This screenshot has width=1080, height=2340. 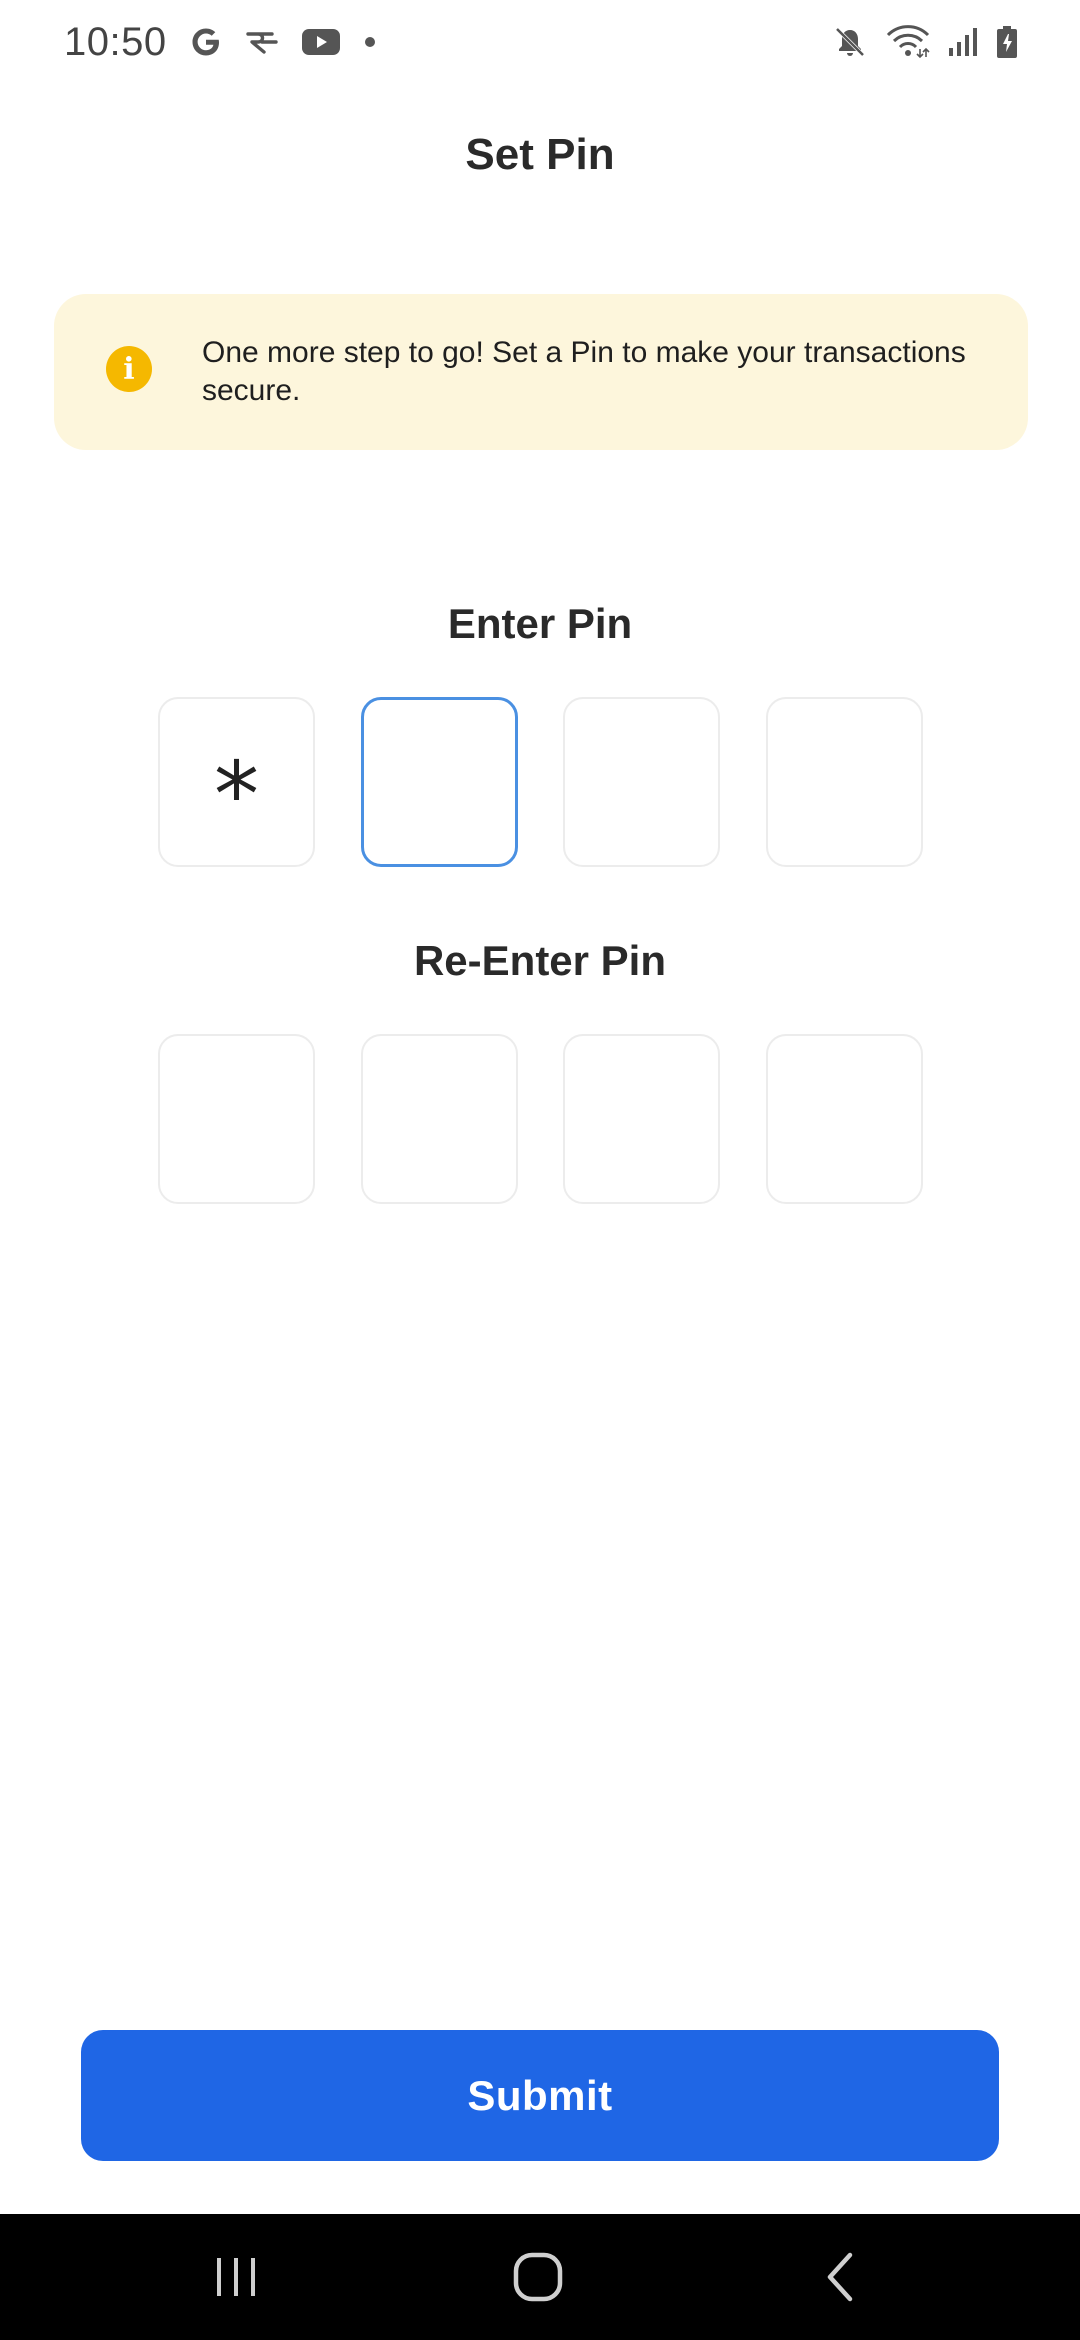 I want to click on enter-pin-box-1: *, so click(x=236, y=782).